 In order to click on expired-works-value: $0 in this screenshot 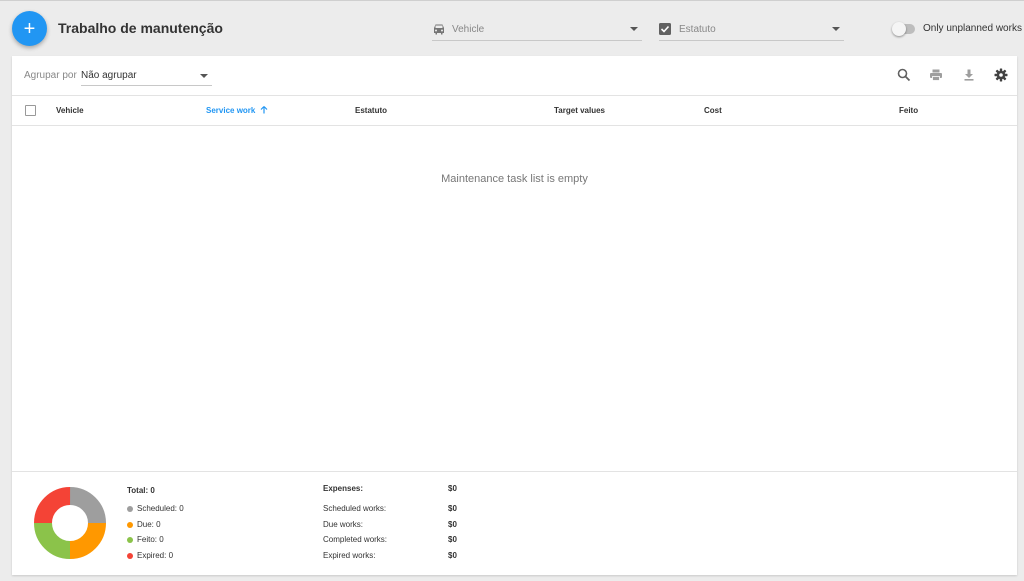, I will do `click(452, 555)`.